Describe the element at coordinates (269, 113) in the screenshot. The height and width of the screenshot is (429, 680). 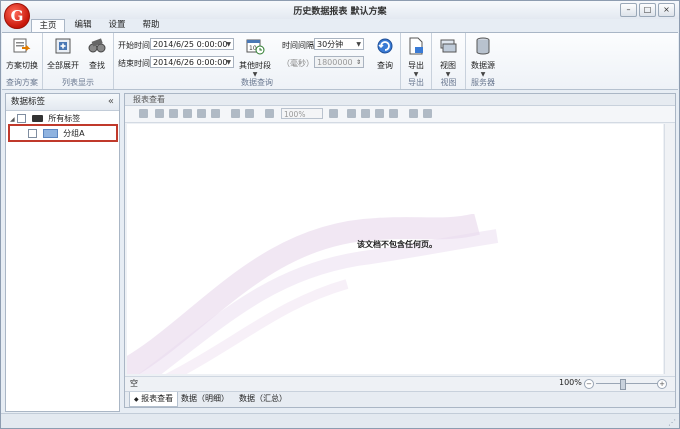
I see `zoom-out-icon` at that location.